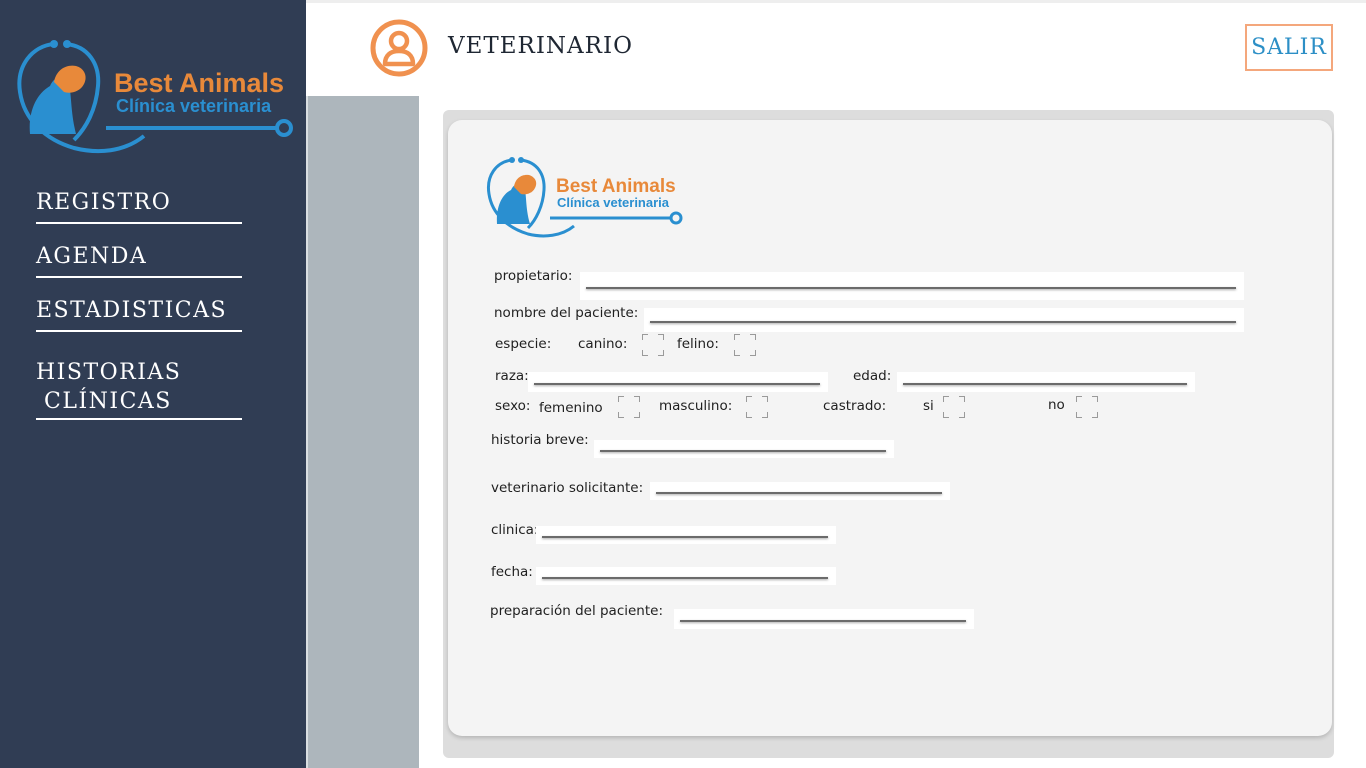 The width and height of the screenshot is (1366, 768). What do you see at coordinates (824, 619) in the screenshot?
I see `patient-prep-field` at bounding box center [824, 619].